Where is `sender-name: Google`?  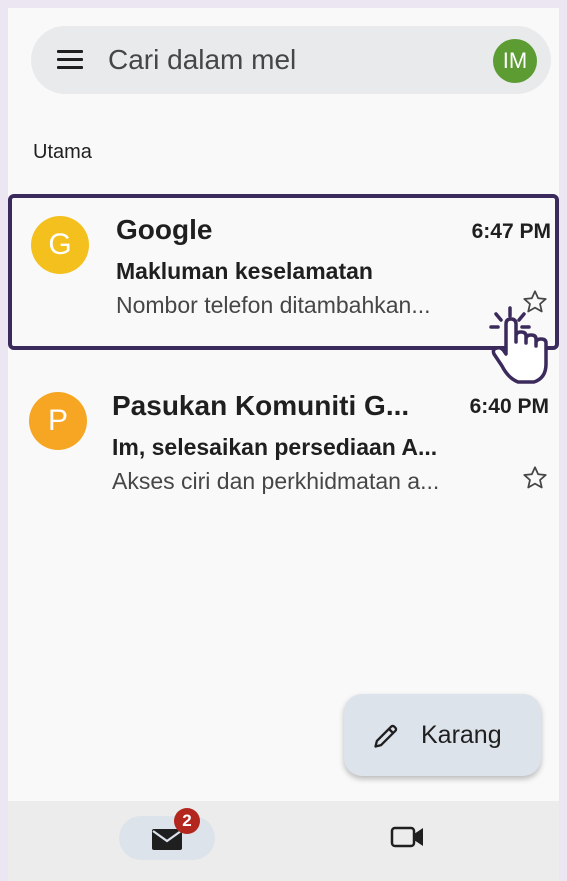
sender-name: Google is located at coordinates (164, 229).